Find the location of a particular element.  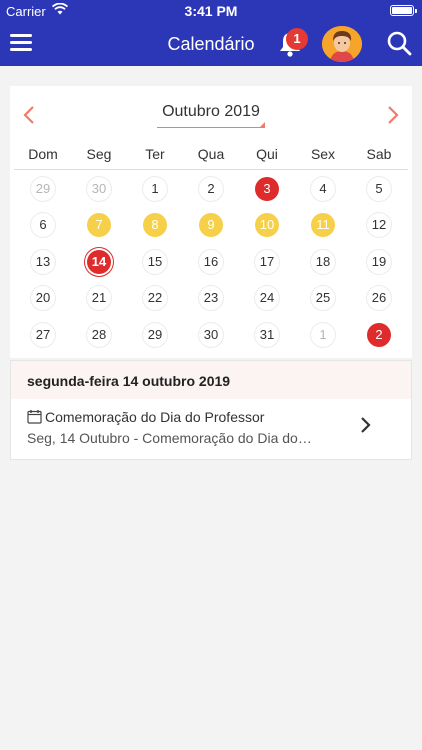

calendar-day: 10 is located at coordinates (267, 225).